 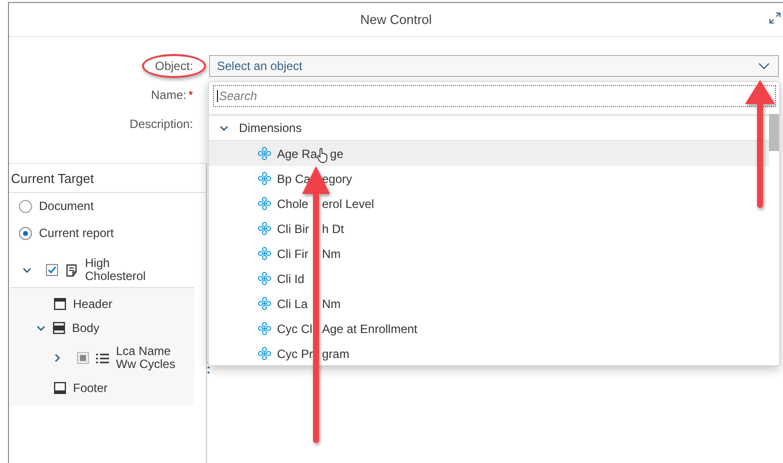 What do you see at coordinates (336, 353) in the screenshot?
I see `item-label: gram` at bounding box center [336, 353].